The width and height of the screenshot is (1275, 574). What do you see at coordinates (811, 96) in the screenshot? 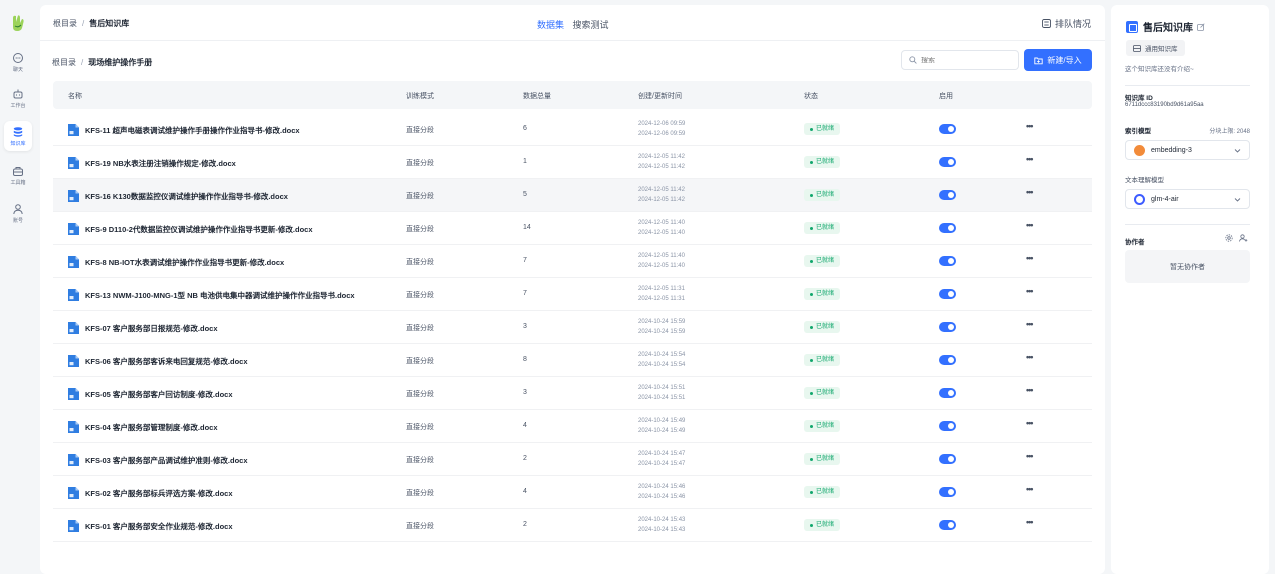
I see `column-header-status: 状态` at bounding box center [811, 96].